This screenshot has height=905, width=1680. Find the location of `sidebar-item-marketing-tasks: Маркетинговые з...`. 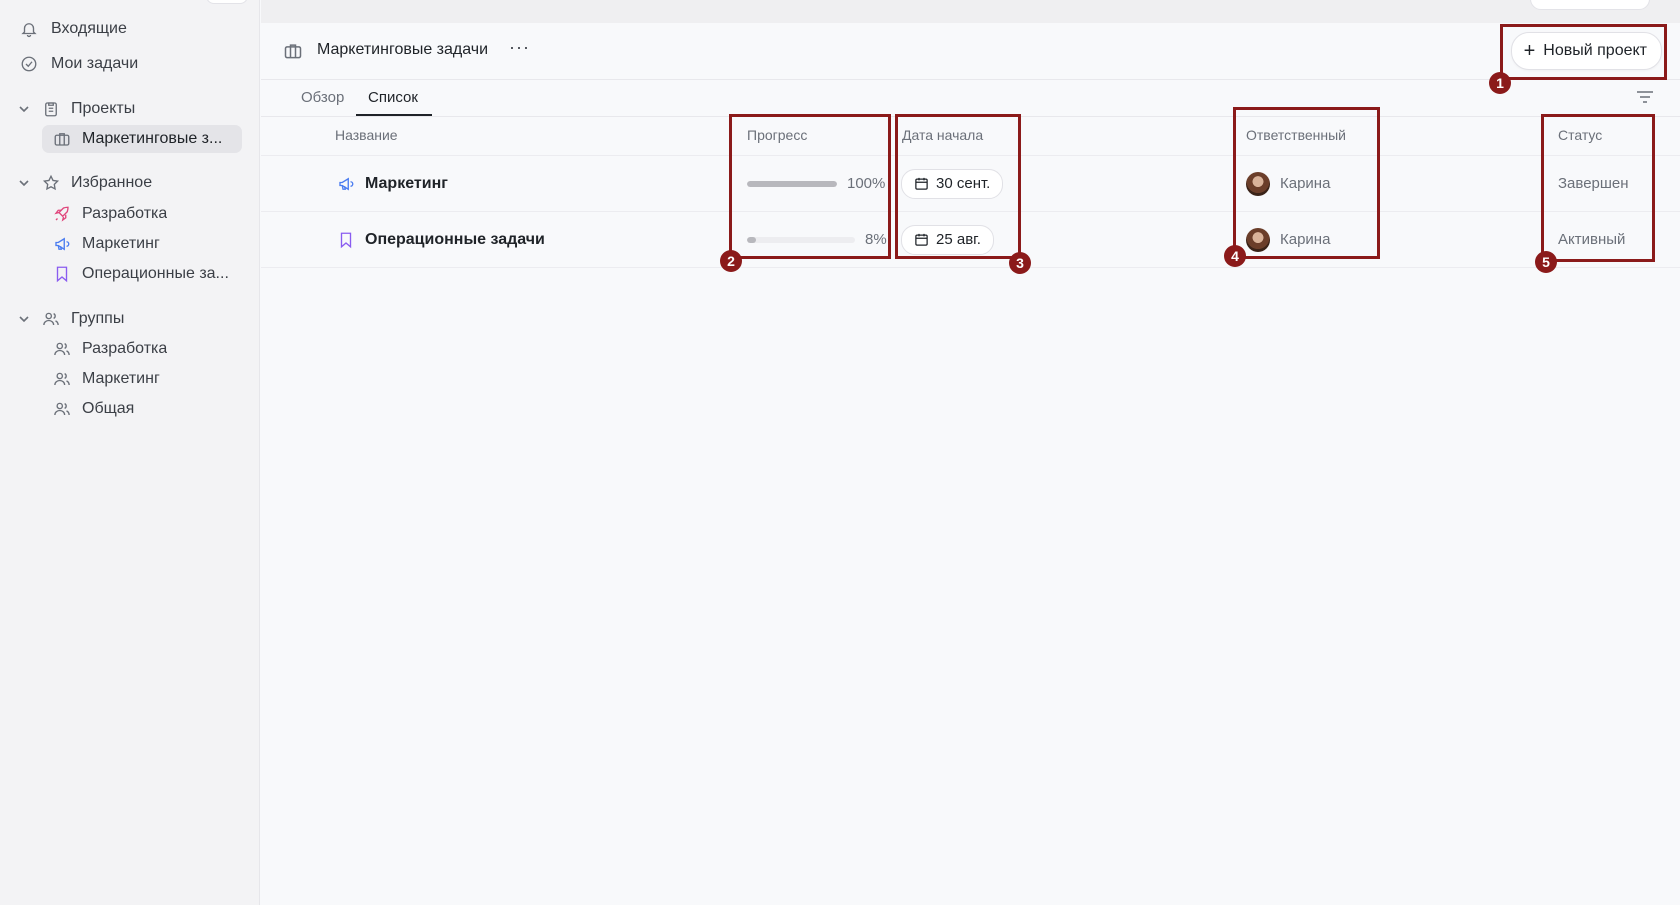

sidebar-item-marketing-tasks: Маркетинговые з... is located at coordinates (142, 139).